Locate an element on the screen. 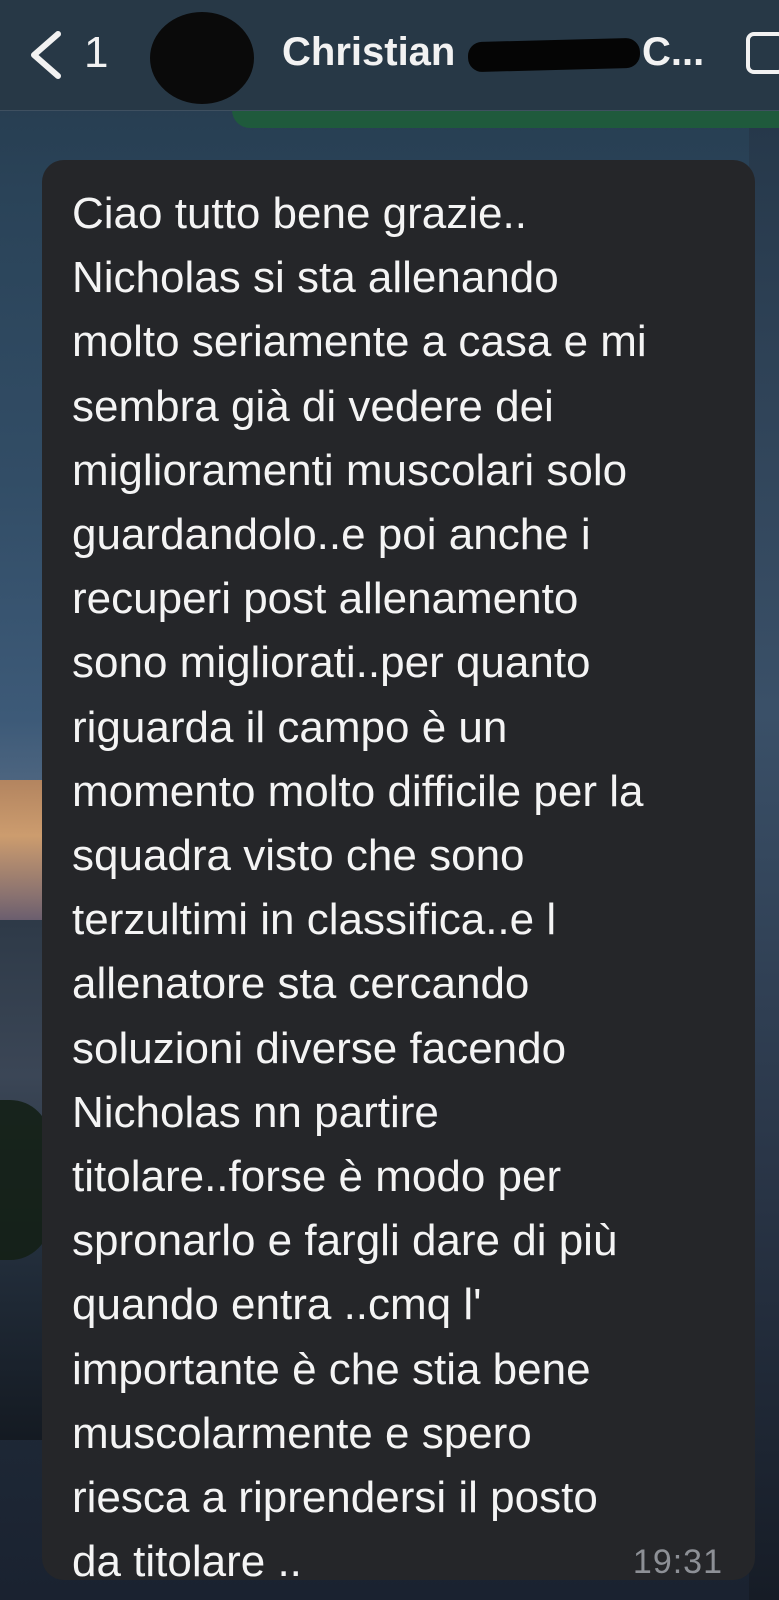 This screenshot has width=779, height=1600. message-timestamp: 19:31 is located at coordinates (677, 1562).